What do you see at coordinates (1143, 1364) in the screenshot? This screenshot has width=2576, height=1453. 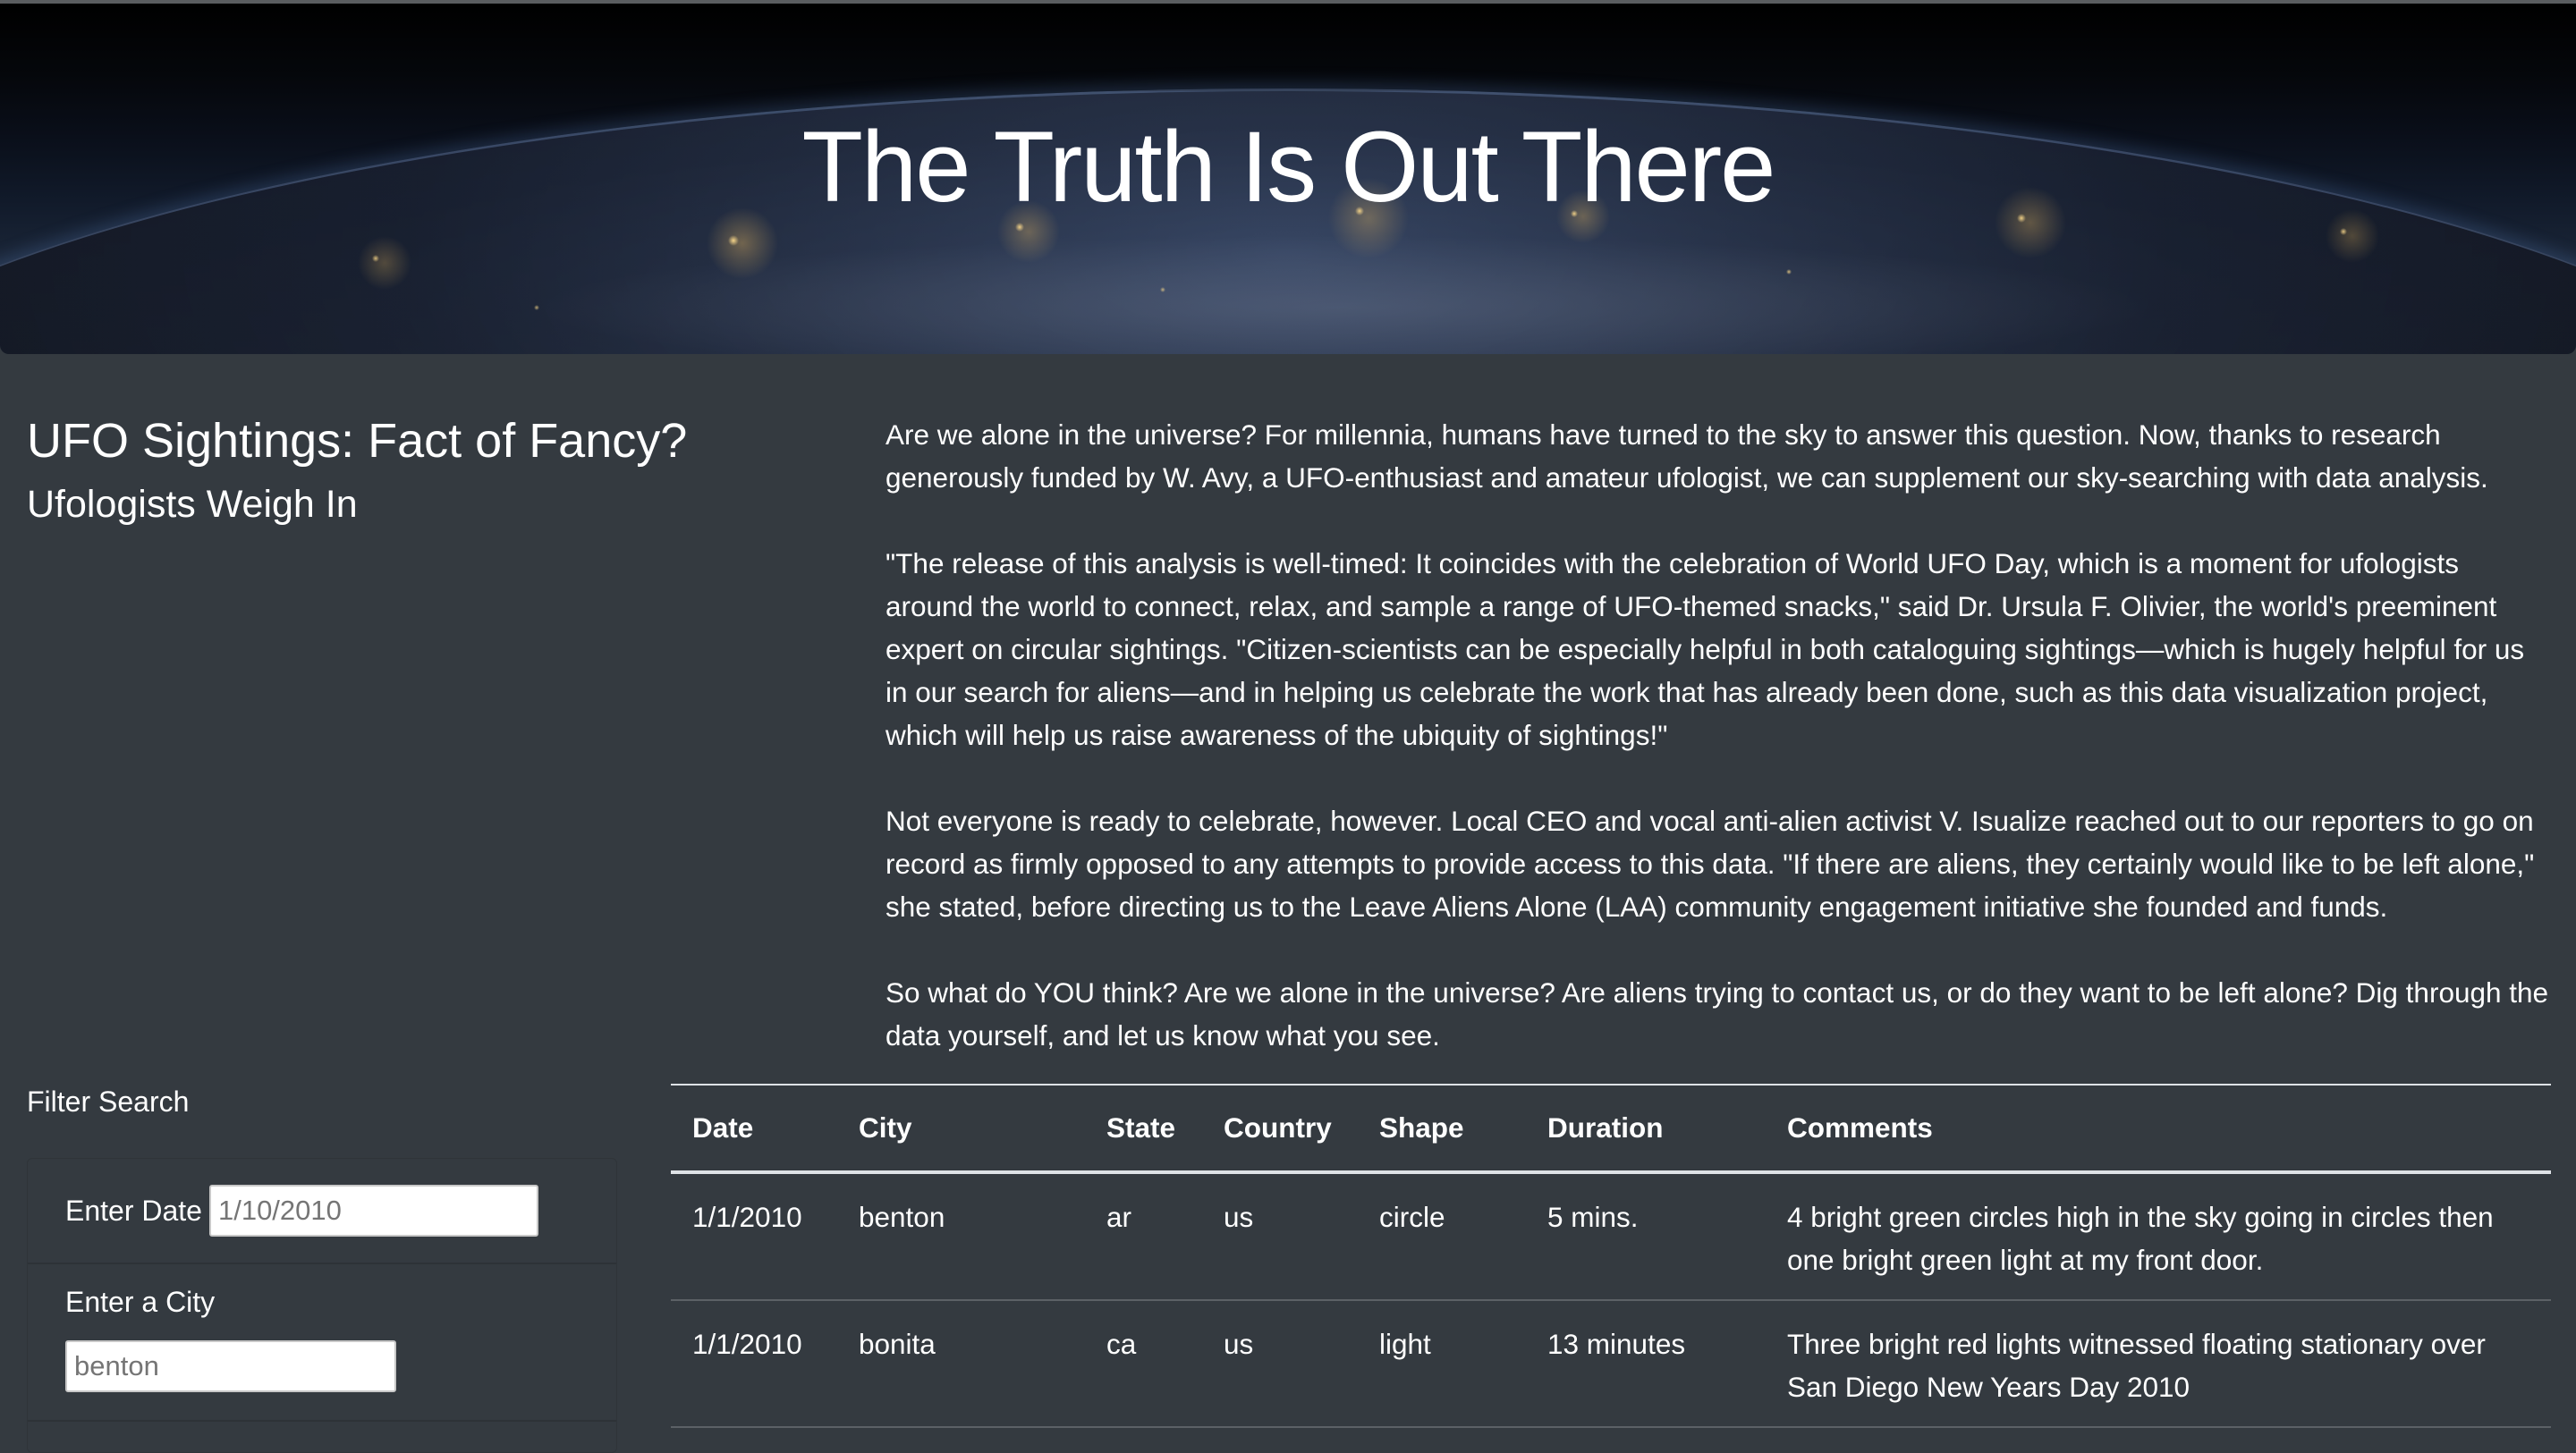 I see `cell-state: ca` at bounding box center [1143, 1364].